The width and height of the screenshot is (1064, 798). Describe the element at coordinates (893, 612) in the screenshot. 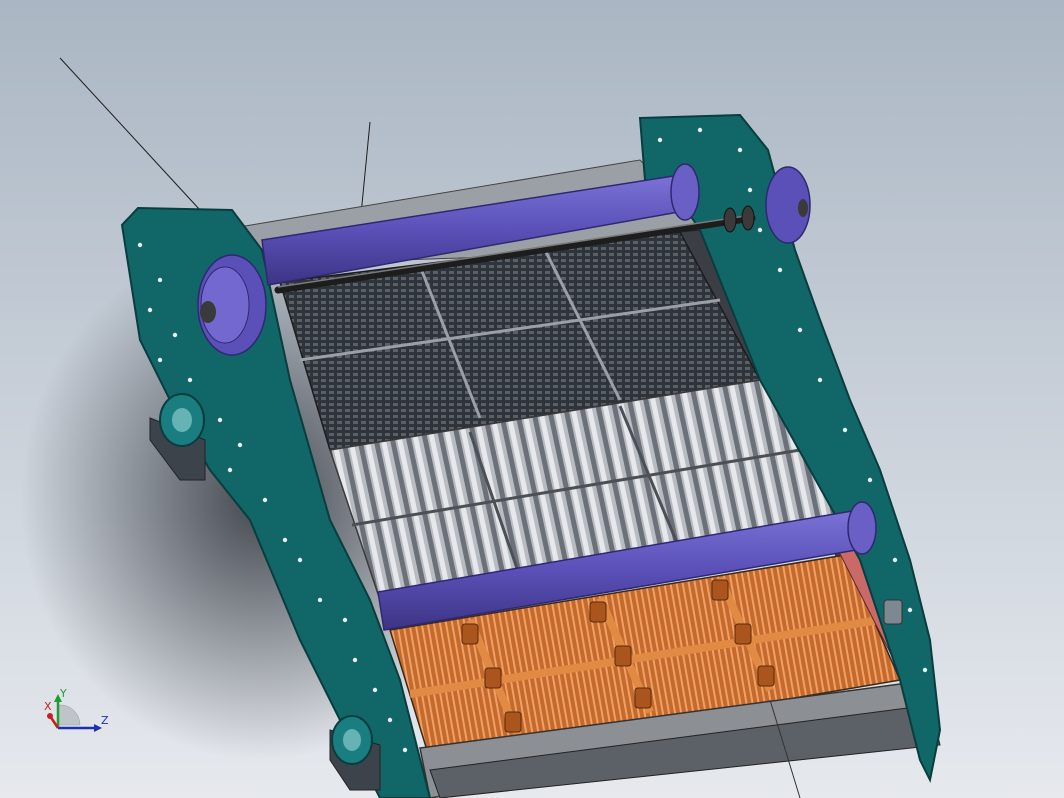

I see `right-side-clip` at that location.